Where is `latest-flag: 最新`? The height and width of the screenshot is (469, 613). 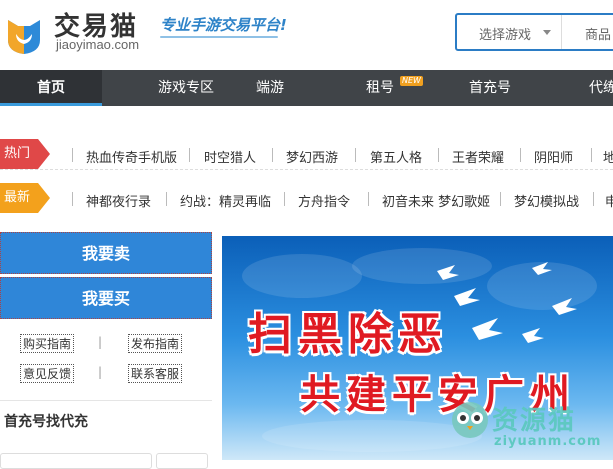 latest-flag: 最新 is located at coordinates (25, 198).